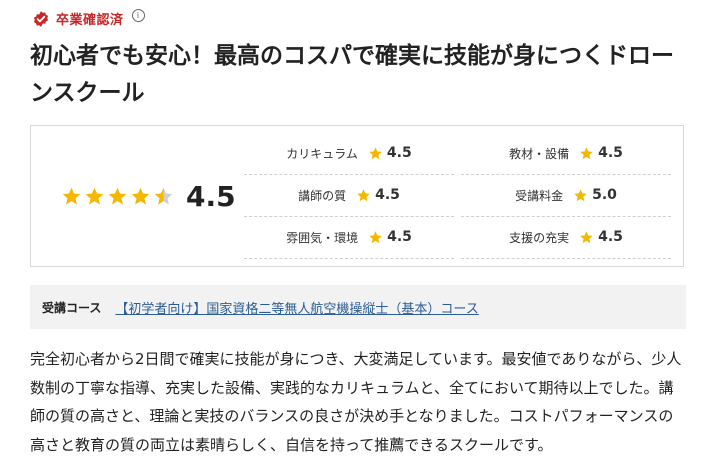 This screenshot has width=714, height=468. I want to click on verified-label: 卒業確認済, so click(90, 20).